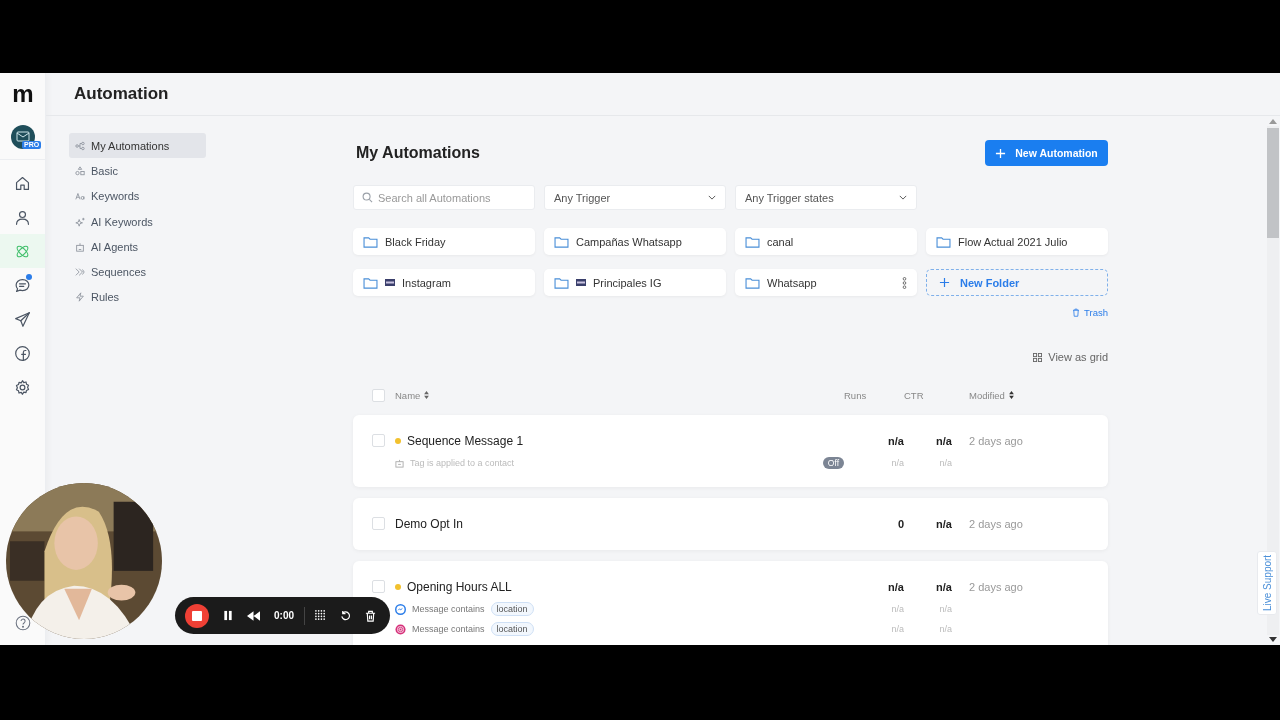 Image resolution: width=1280 pixels, height=720 pixels. Describe the element at coordinates (635, 197) in the screenshot. I see `trigger-dropdown: Any Trigger` at that location.